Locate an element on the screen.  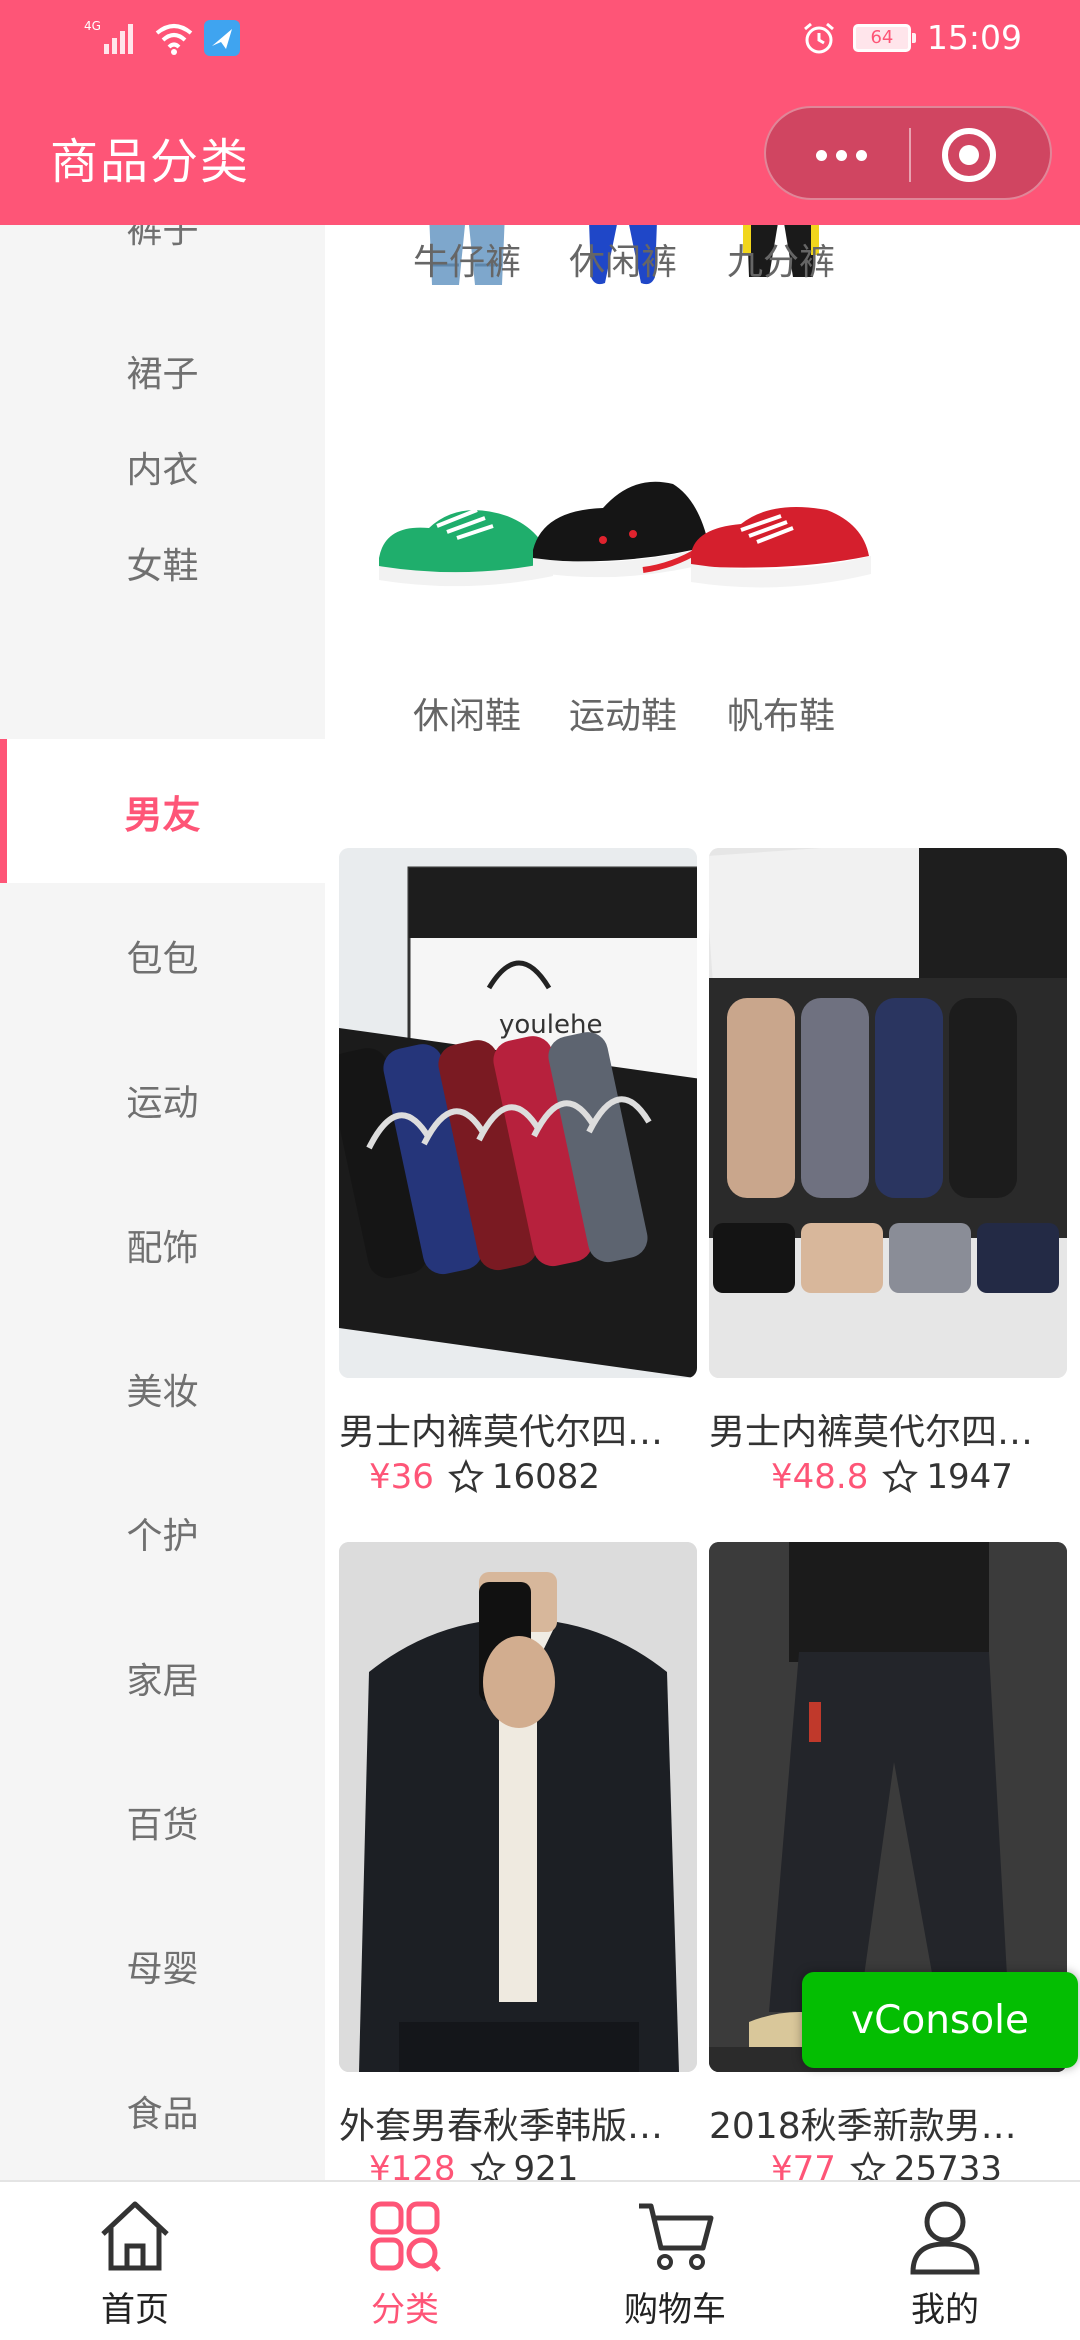
status-right: 64 15:09 is located at coordinates (911, 37).